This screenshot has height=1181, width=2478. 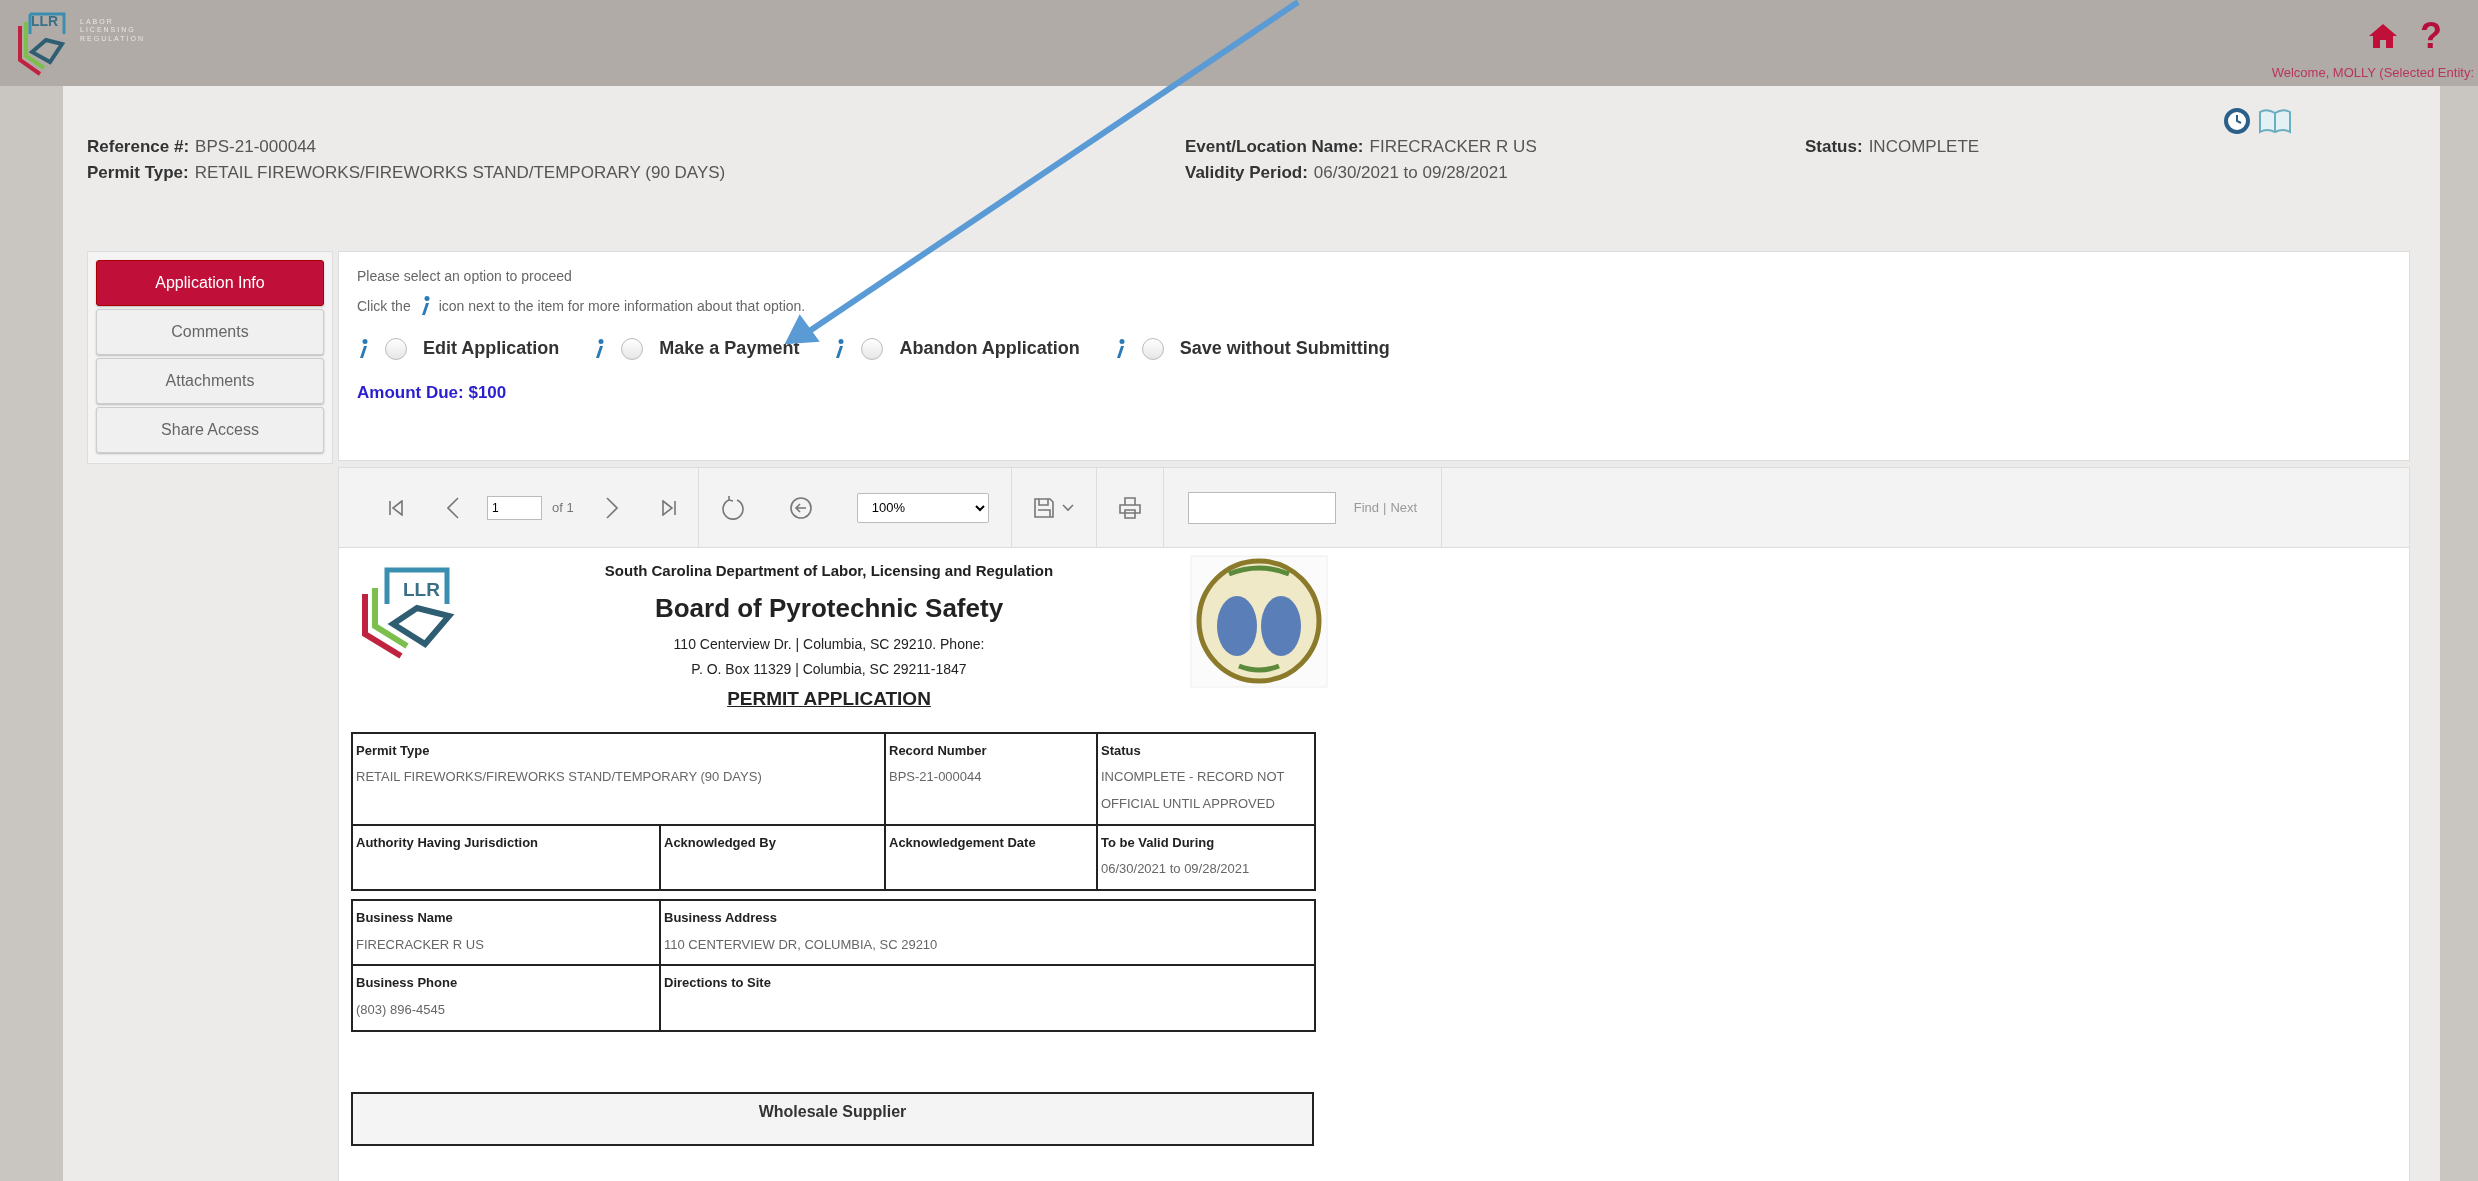 What do you see at coordinates (396, 507) in the screenshot?
I see `first-page-icon` at bounding box center [396, 507].